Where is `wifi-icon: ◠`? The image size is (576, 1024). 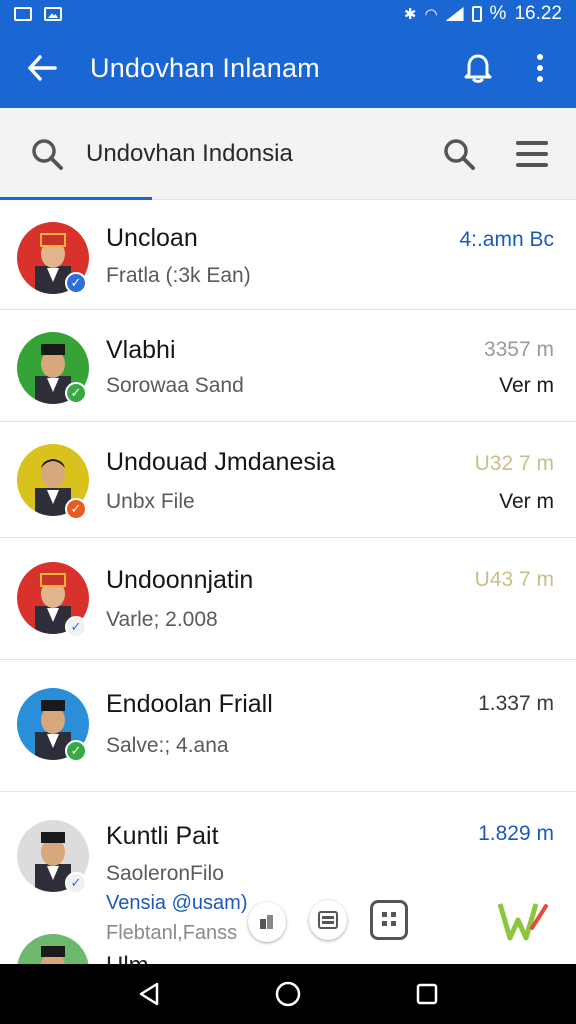
wifi-icon: ◠ is located at coordinates (431, 14).